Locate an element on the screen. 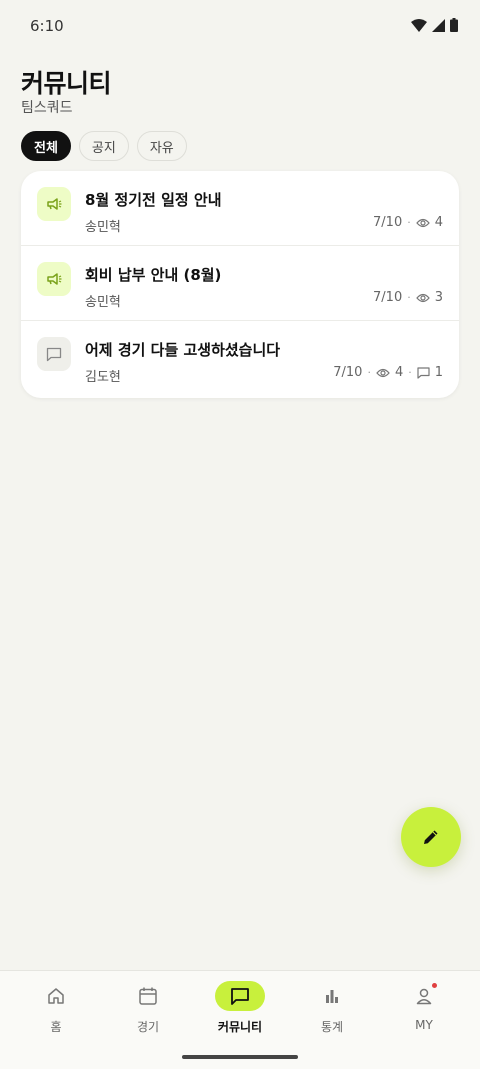 The width and height of the screenshot is (480, 1069). post-title: 8월 정기전 일정 안내 is located at coordinates (153, 200).